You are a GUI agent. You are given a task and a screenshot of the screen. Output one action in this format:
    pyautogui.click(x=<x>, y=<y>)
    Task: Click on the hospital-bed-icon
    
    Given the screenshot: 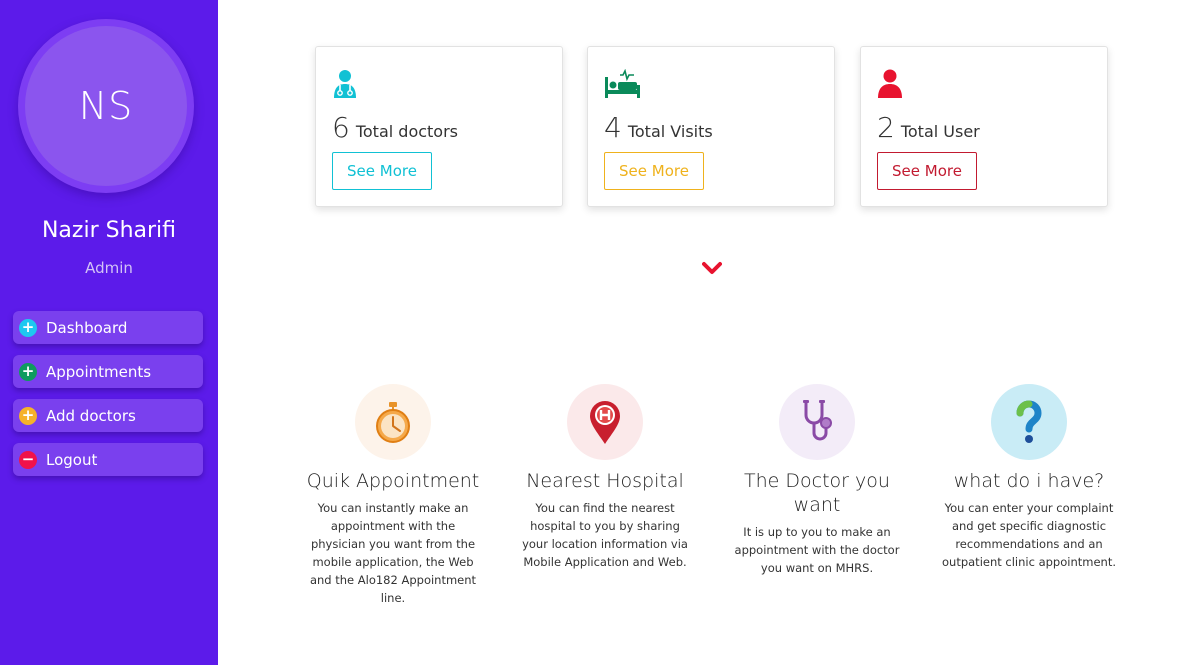 What is the action you would take?
    pyautogui.click(x=622, y=85)
    